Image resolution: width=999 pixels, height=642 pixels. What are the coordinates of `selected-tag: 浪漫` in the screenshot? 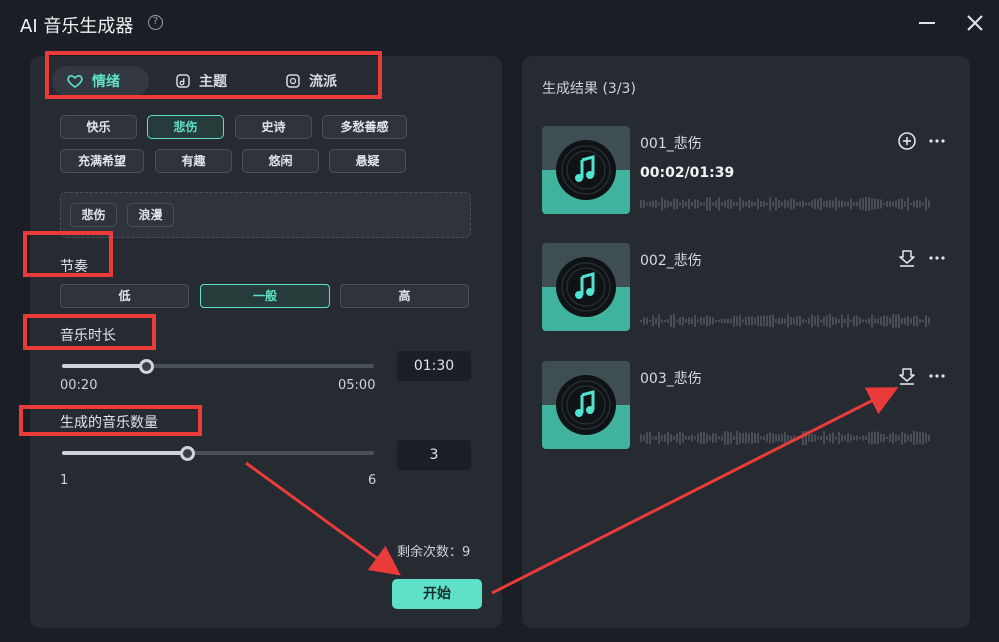 It's located at (150, 215).